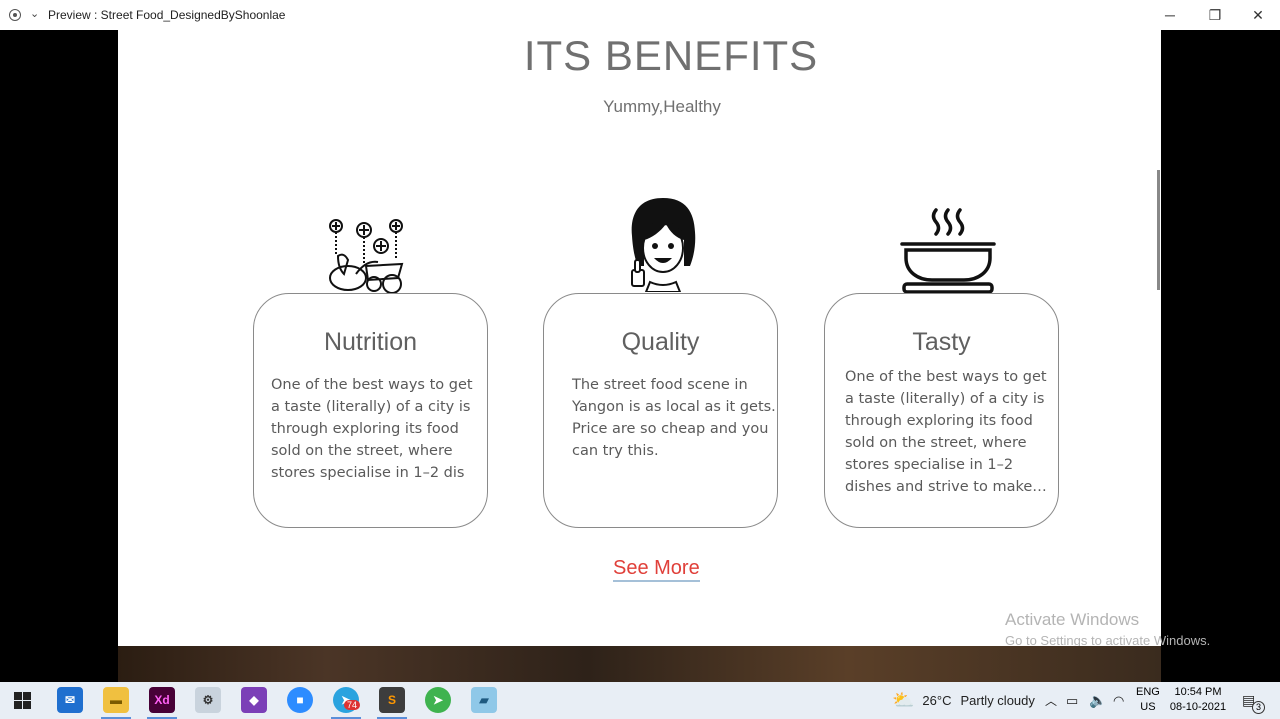 This screenshot has height=719, width=1280. What do you see at coordinates (656, 569) in the screenshot?
I see `see-more-link: See More` at bounding box center [656, 569].